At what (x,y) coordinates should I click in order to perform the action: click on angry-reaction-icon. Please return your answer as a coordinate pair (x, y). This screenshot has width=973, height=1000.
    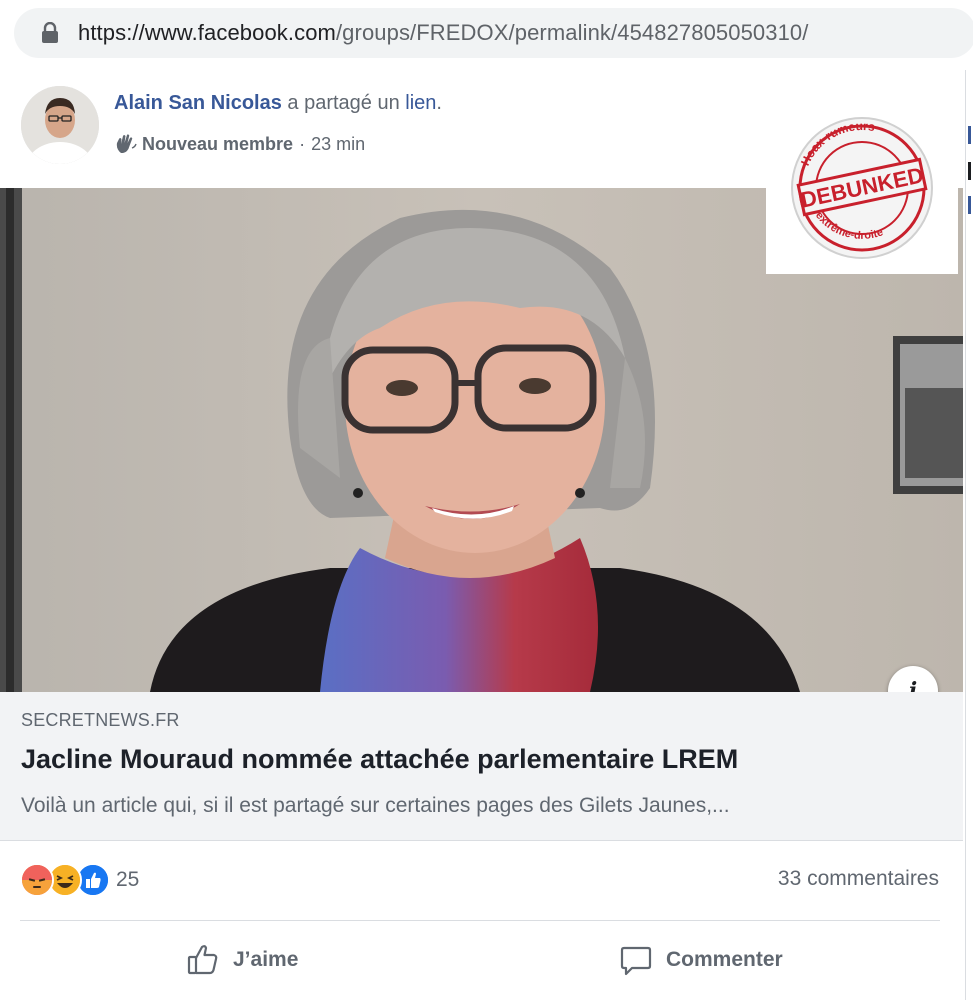
    Looking at the image, I should click on (37, 880).